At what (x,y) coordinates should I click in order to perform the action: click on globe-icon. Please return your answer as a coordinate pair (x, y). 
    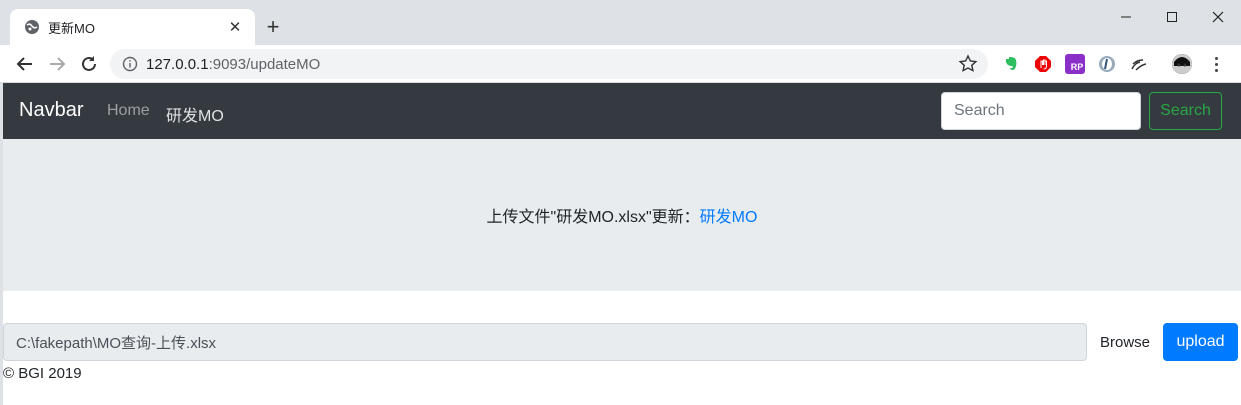
    Looking at the image, I should click on (32, 27).